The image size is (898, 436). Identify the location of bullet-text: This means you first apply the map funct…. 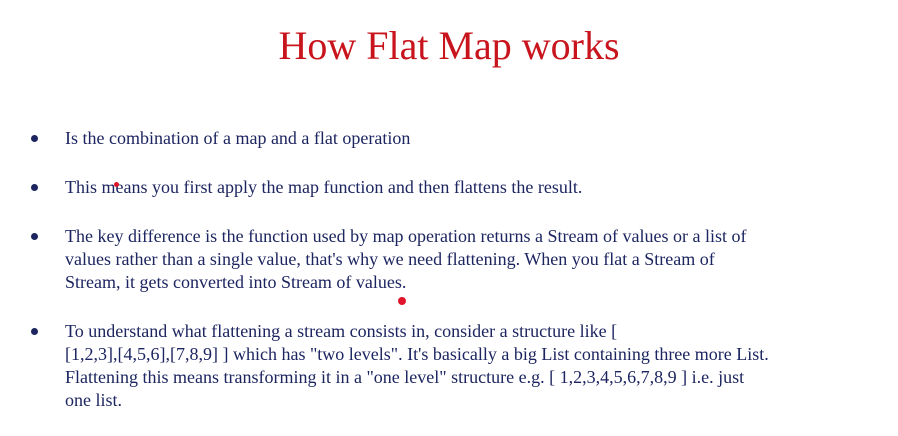
(324, 187).